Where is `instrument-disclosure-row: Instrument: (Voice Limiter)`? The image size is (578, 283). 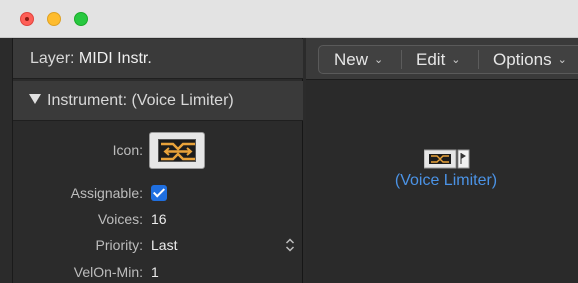 instrument-disclosure-row: Instrument: (Voice Limiter) is located at coordinates (158, 101).